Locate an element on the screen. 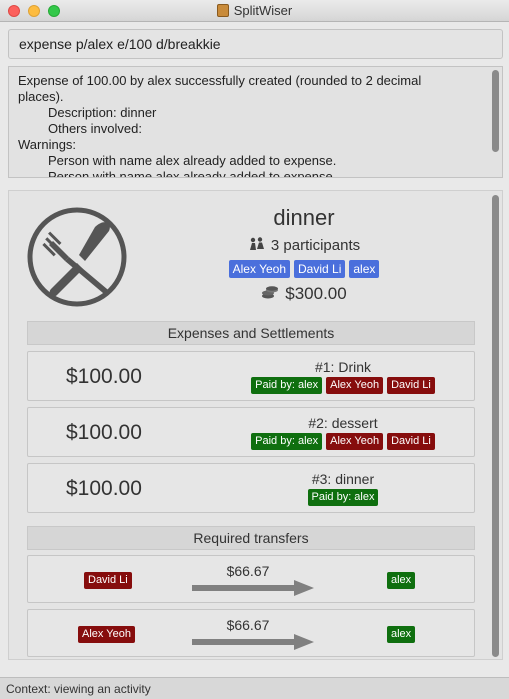  transfer-from-tag: David Li is located at coordinates (108, 580).